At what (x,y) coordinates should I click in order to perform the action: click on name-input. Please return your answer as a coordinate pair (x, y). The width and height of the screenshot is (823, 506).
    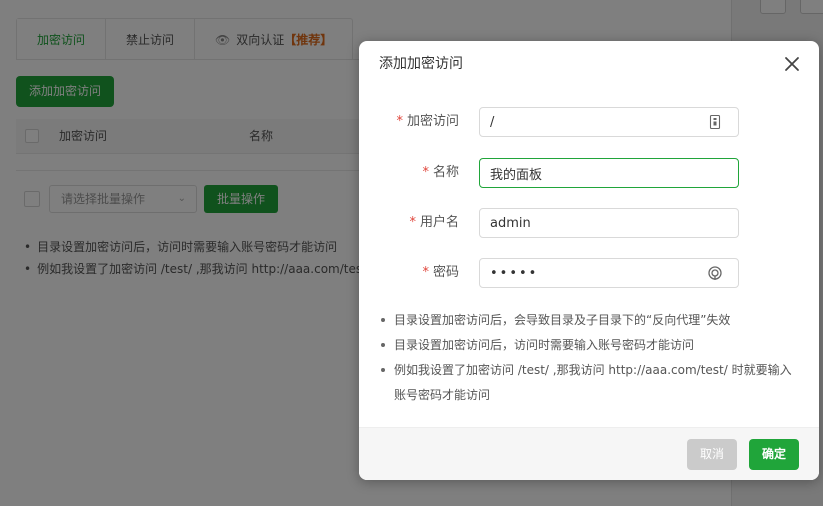
    Looking at the image, I should click on (609, 173).